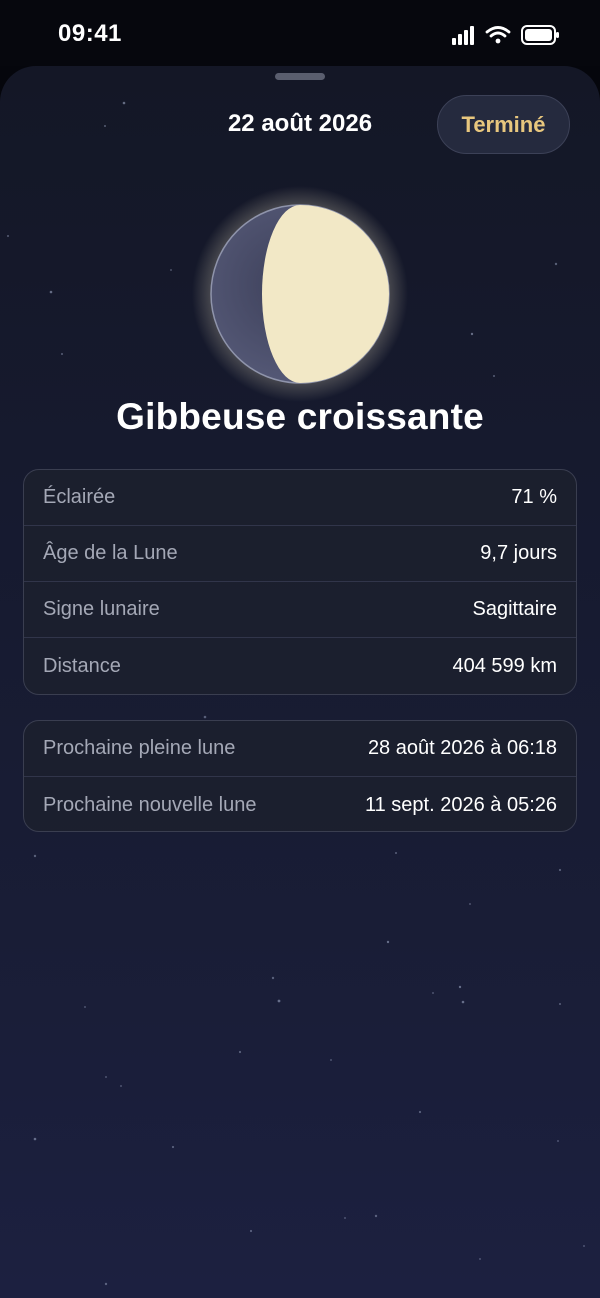 This screenshot has width=600, height=1298. What do you see at coordinates (503, 124) in the screenshot?
I see `done-button: Terminé` at bounding box center [503, 124].